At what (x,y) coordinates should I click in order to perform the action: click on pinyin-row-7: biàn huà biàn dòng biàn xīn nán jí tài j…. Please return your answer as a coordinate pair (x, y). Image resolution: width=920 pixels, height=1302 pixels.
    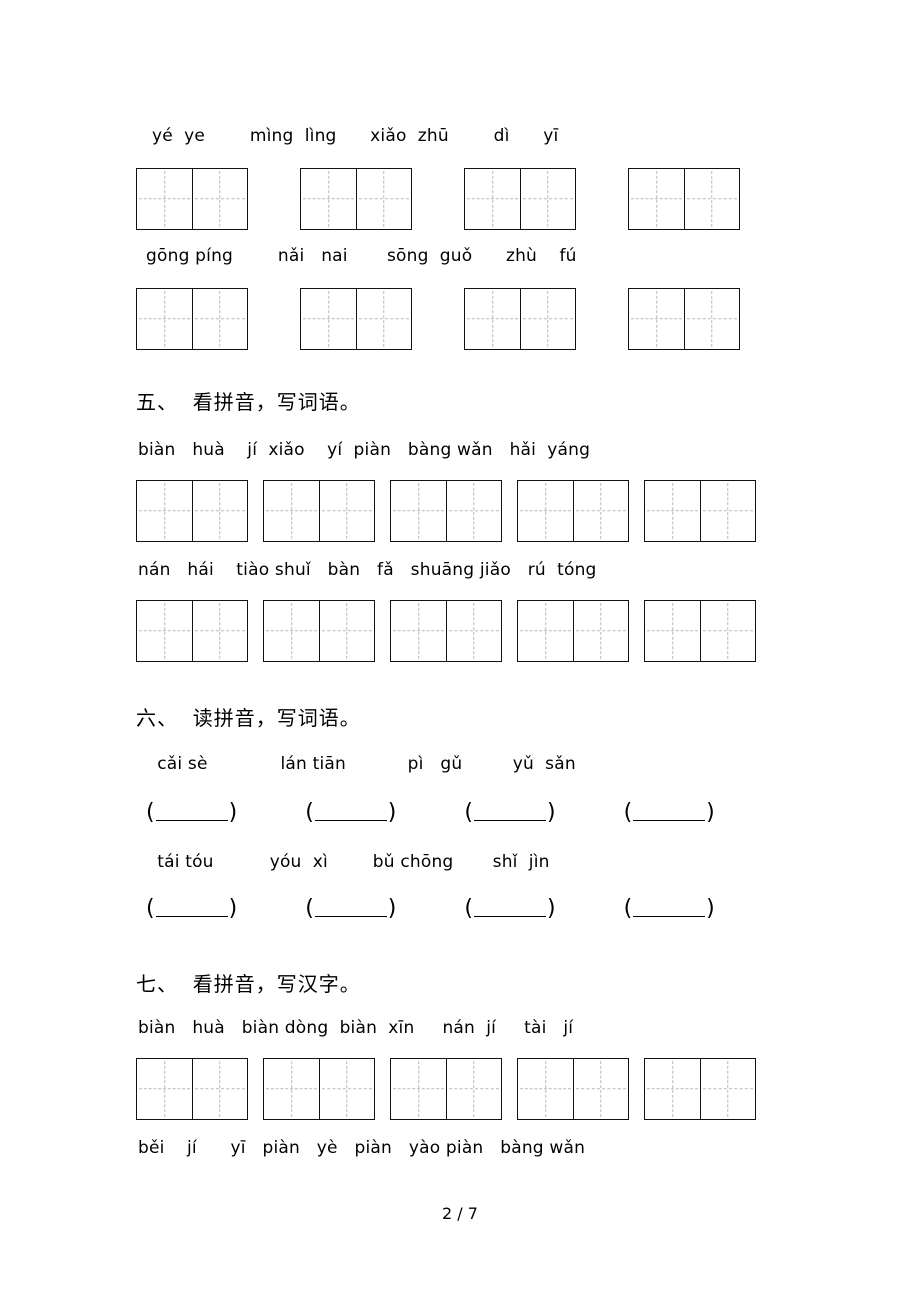
    Looking at the image, I should click on (356, 1028).